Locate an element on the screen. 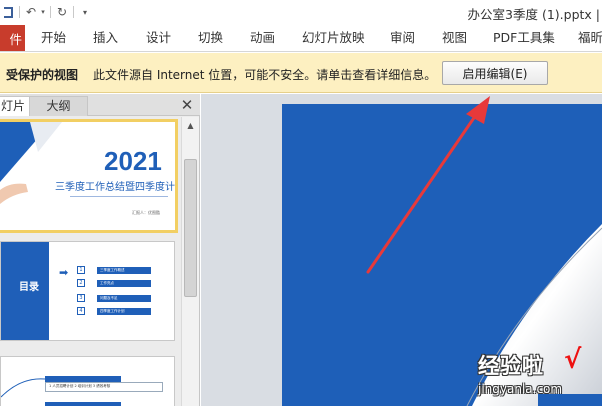  tab-insert: 插入 is located at coordinates (105, 38).